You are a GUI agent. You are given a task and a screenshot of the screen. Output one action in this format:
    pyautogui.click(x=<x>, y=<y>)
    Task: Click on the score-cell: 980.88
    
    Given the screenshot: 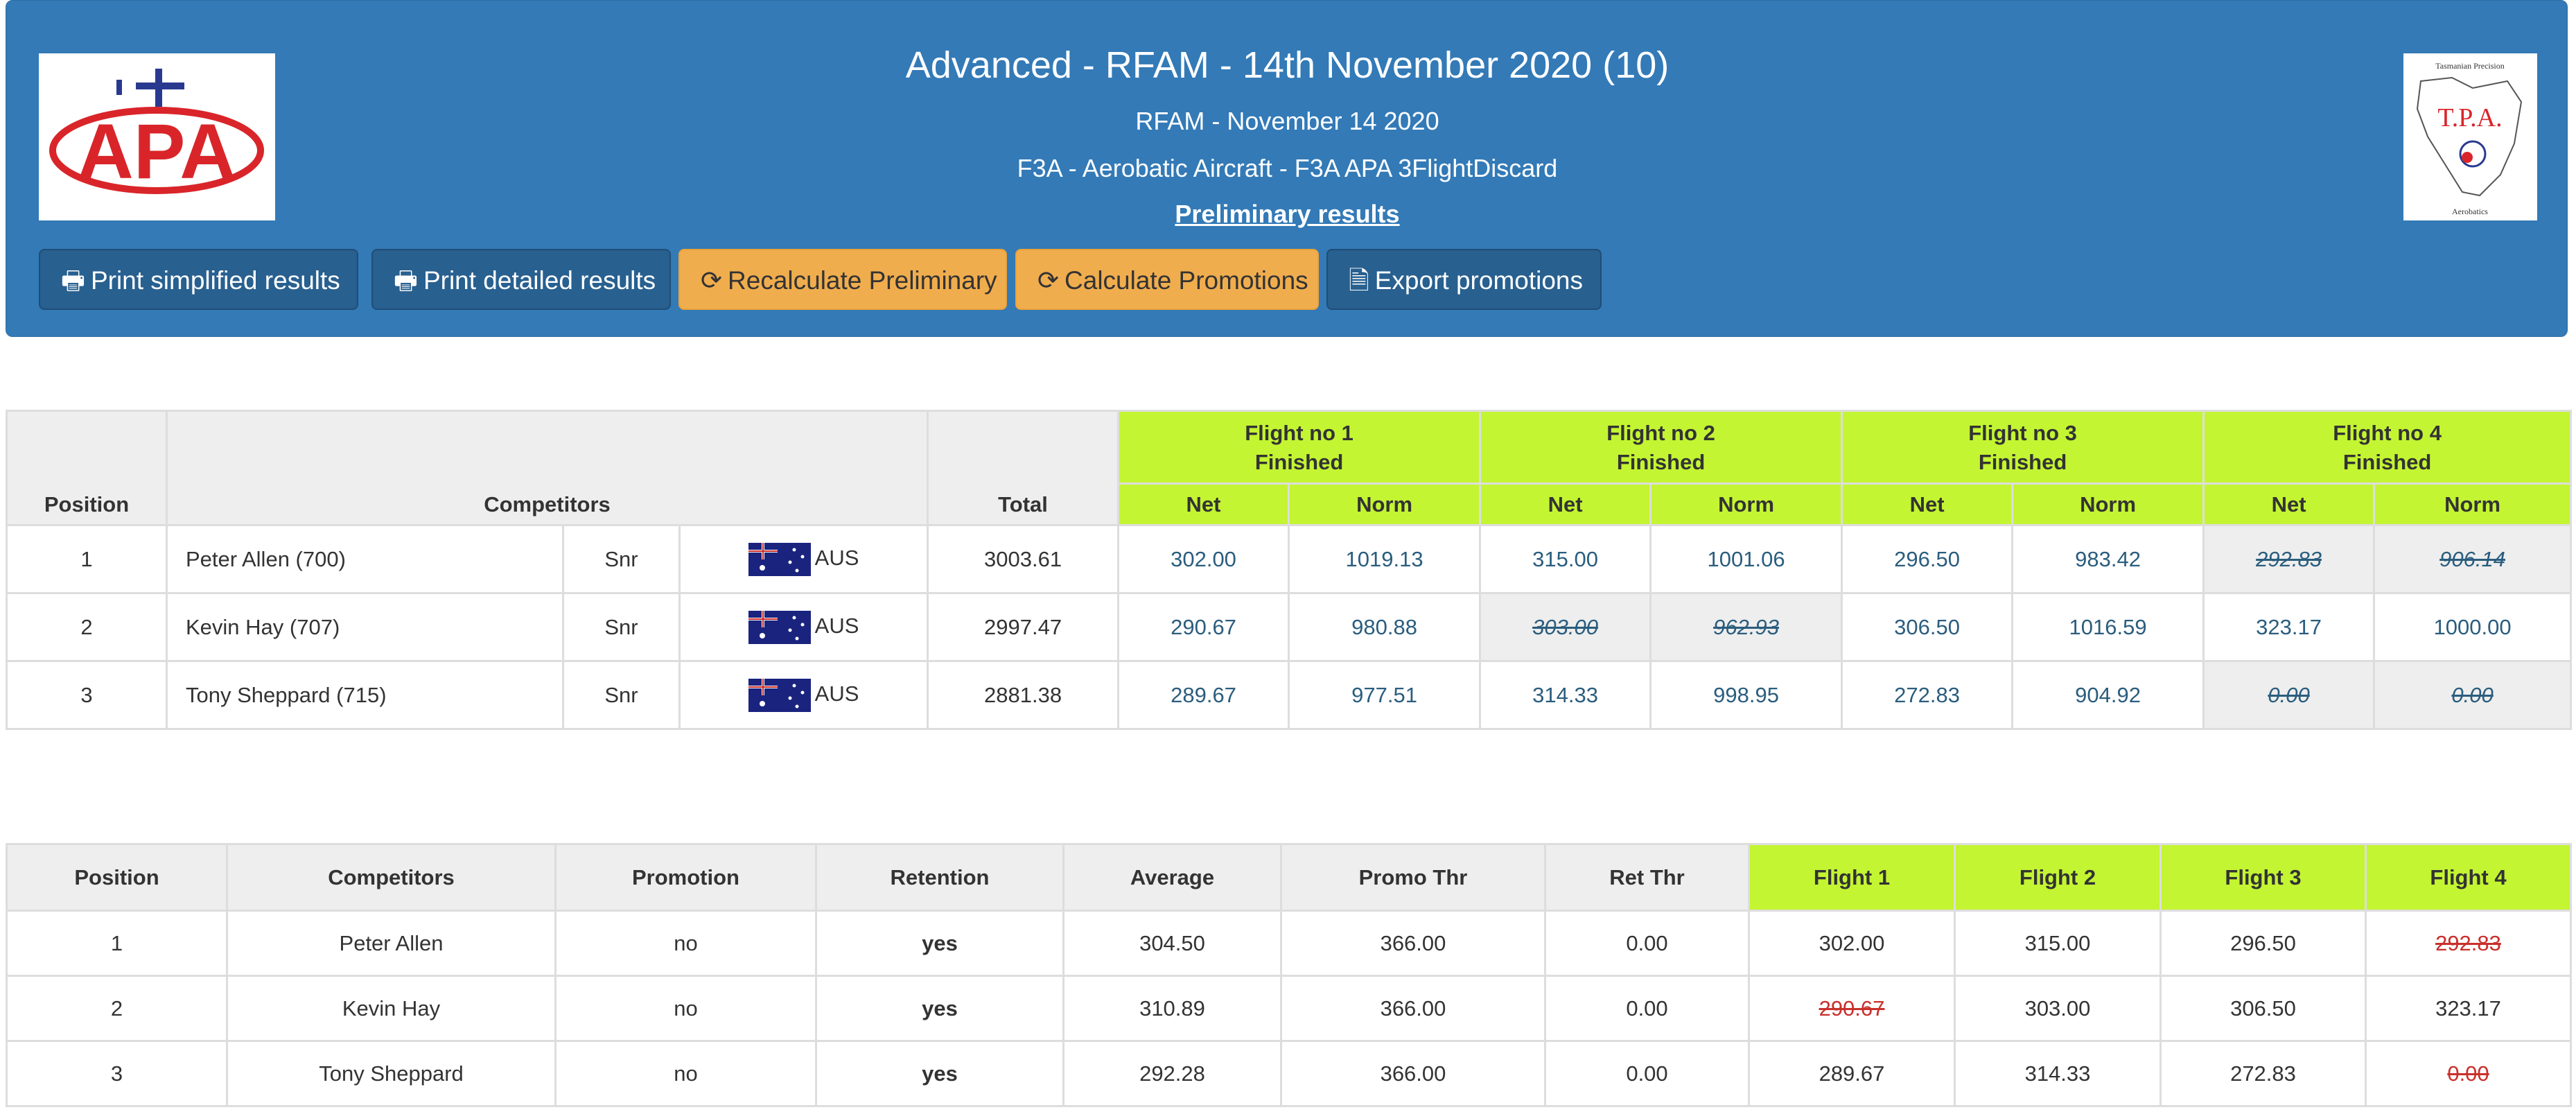 What is the action you would take?
    pyautogui.click(x=1385, y=627)
    